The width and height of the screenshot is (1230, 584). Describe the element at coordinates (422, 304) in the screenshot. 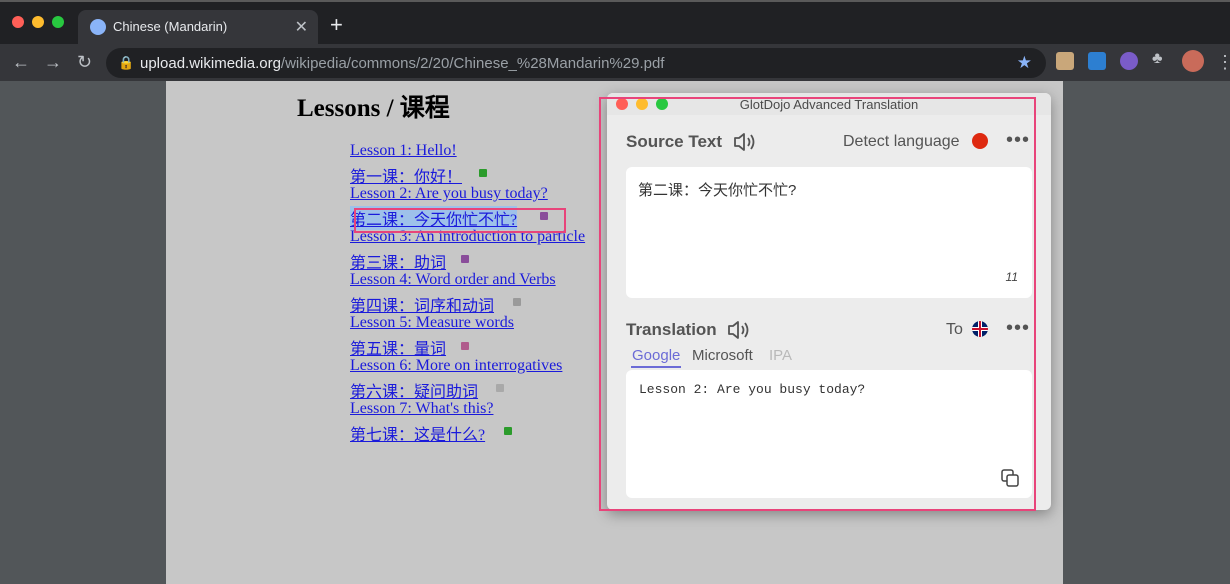

I see `lesson-link: 第四课：词序和动词` at that location.